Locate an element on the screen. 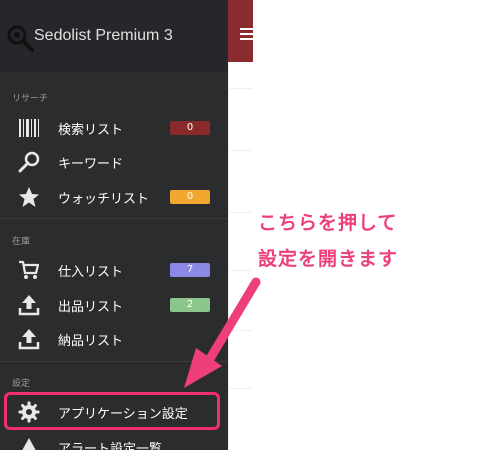 Image resolution: width=500 pixels, height=450 pixels. sidebar-item-keyword: キーワード is located at coordinates (114, 161).